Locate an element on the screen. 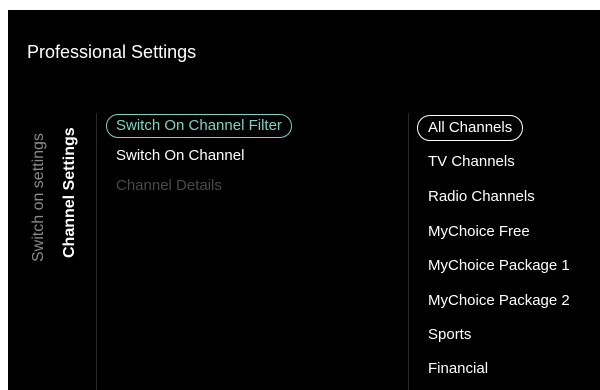  column-divider-right is located at coordinates (408, 251).